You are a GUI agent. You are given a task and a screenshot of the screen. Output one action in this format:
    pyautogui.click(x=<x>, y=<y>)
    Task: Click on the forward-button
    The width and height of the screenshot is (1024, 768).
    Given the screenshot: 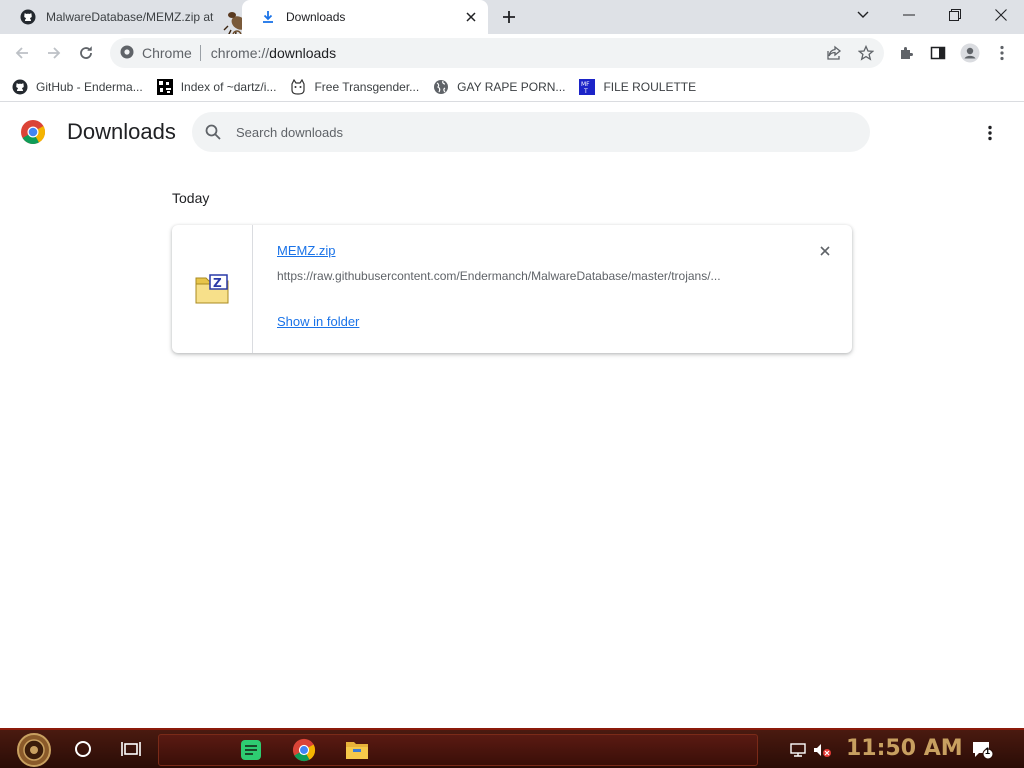 What is the action you would take?
    pyautogui.click(x=54, y=53)
    